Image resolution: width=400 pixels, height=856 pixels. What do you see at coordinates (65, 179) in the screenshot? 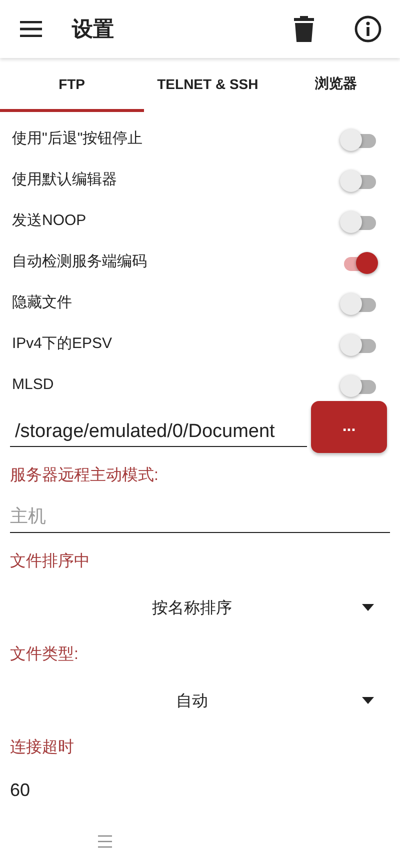
I see `setting-label: 使用默认编辑器` at bounding box center [65, 179].